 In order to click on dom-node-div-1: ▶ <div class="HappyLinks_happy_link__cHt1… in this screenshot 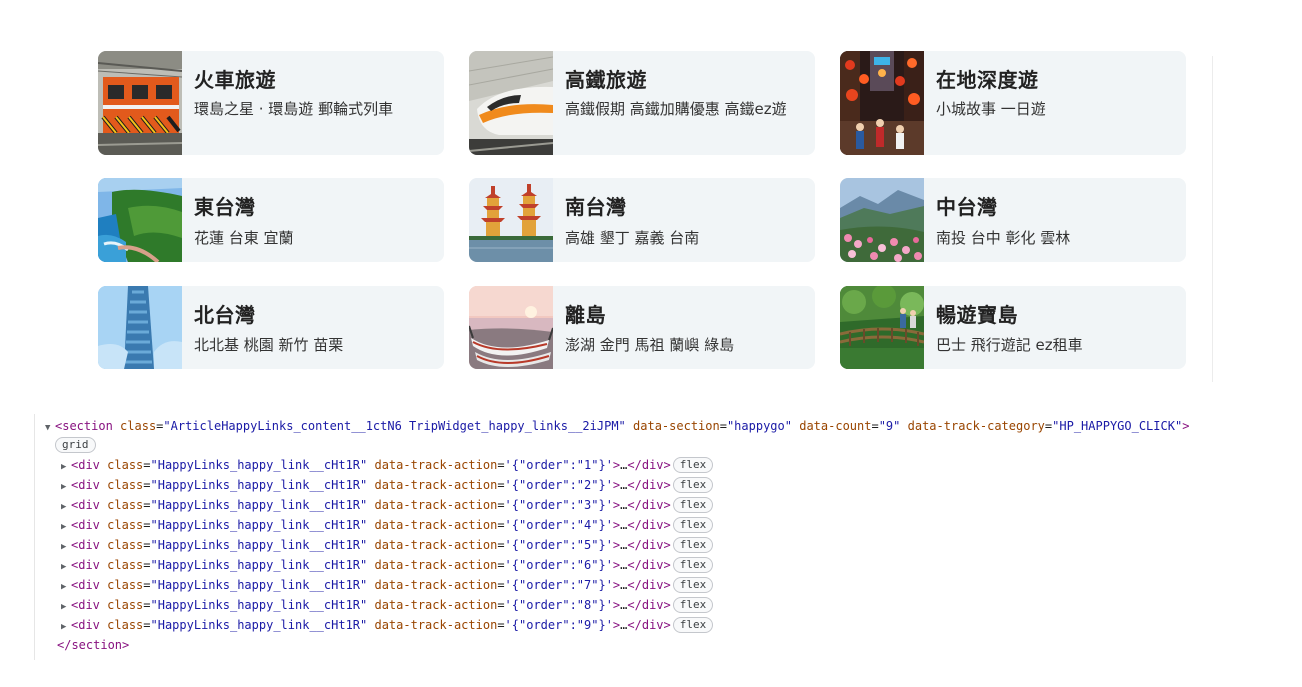, I will do `click(387, 466)`.